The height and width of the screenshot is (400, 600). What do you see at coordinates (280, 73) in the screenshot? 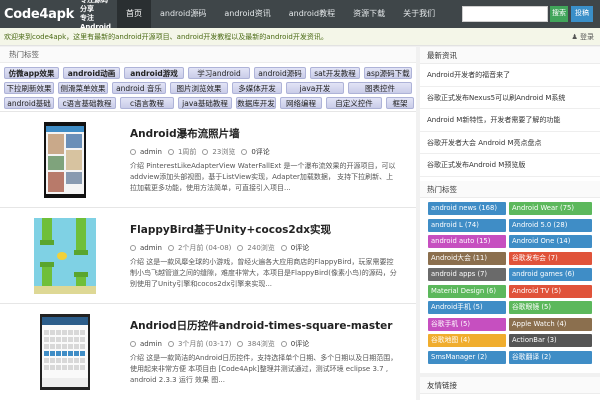
I see `tag-item: android源码` at bounding box center [280, 73].